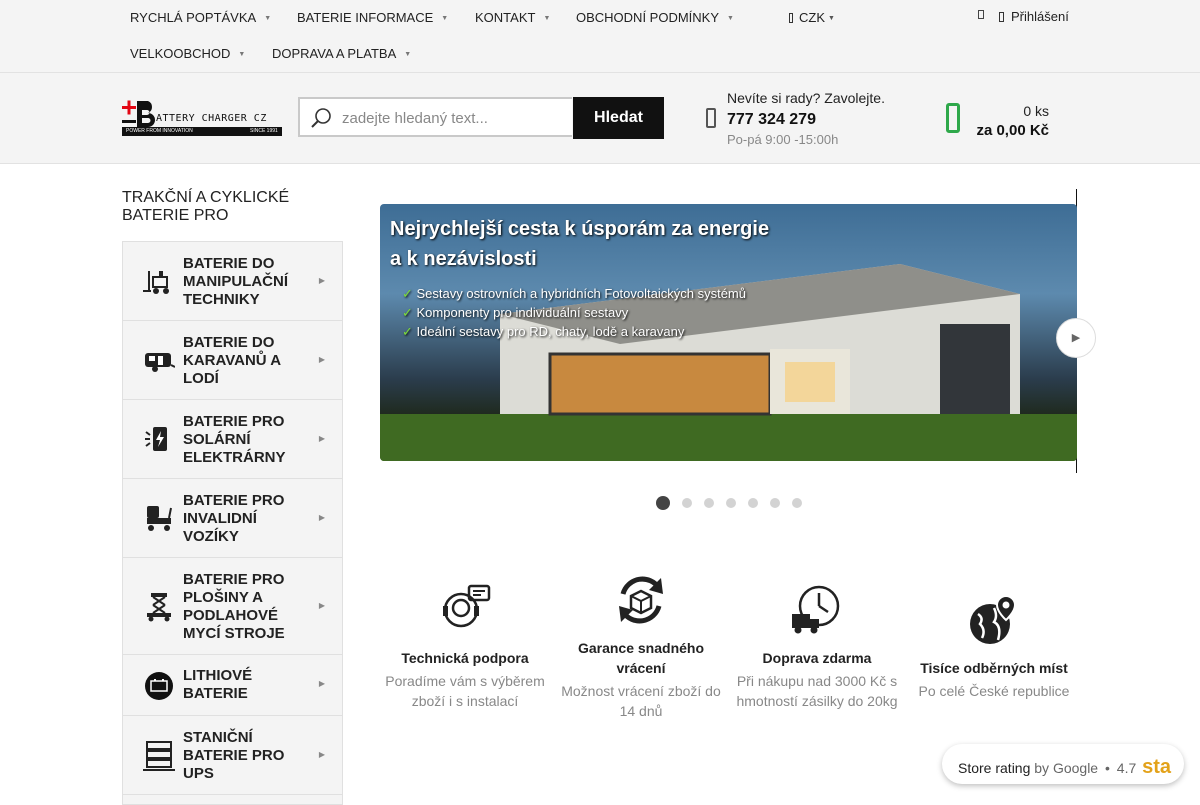 The width and height of the screenshot is (1200, 805). Describe the element at coordinates (232, 518) in the screenshot. I see `sidebar-item-wheelchair: BATERIE PRO INVALIDNÍ VOZÍKY ▶` at that location.